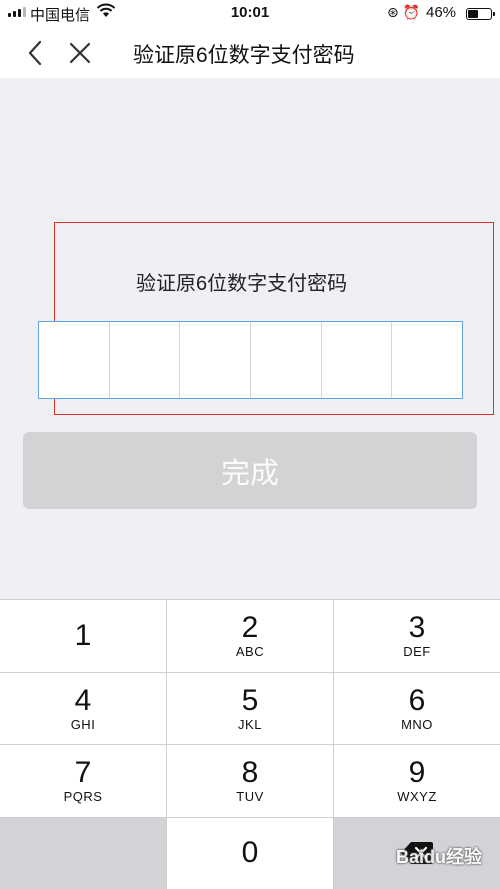 Image resolution: width=500 pixels, height=889 pixels. I want to click on key-letters: JKL, so click(250, 724).